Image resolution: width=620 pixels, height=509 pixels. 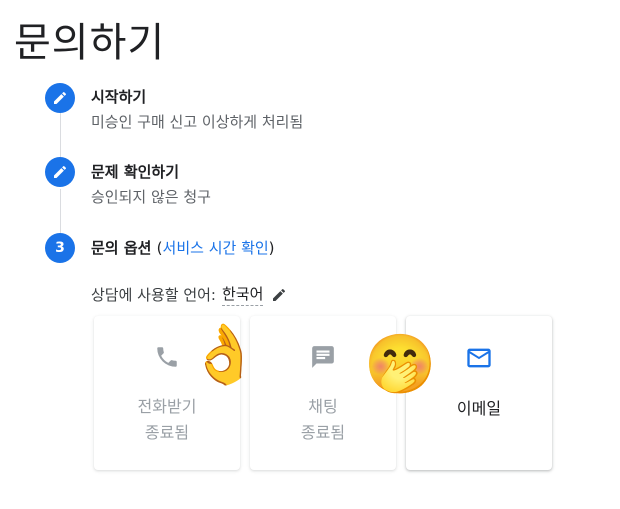 I want to click on phone-option-text: 전화받기 종료됨, so click(x=167, y=420).